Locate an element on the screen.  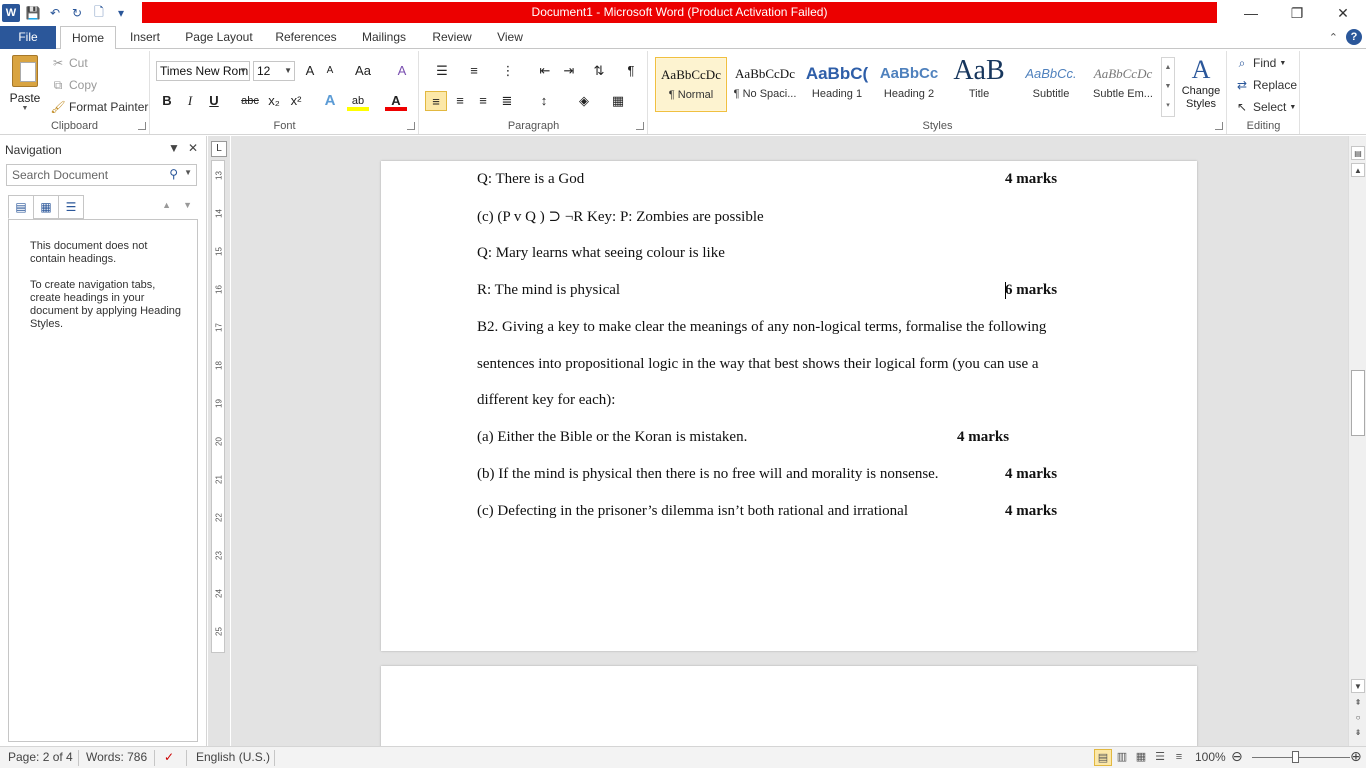
underline-button: U is located at coordinates (214, 101).